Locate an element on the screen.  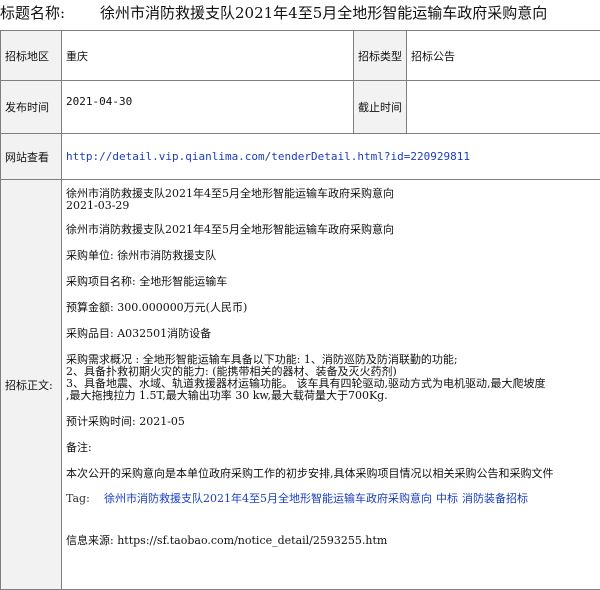
body-label: 招标正文: is located at coordinates (31, 385).